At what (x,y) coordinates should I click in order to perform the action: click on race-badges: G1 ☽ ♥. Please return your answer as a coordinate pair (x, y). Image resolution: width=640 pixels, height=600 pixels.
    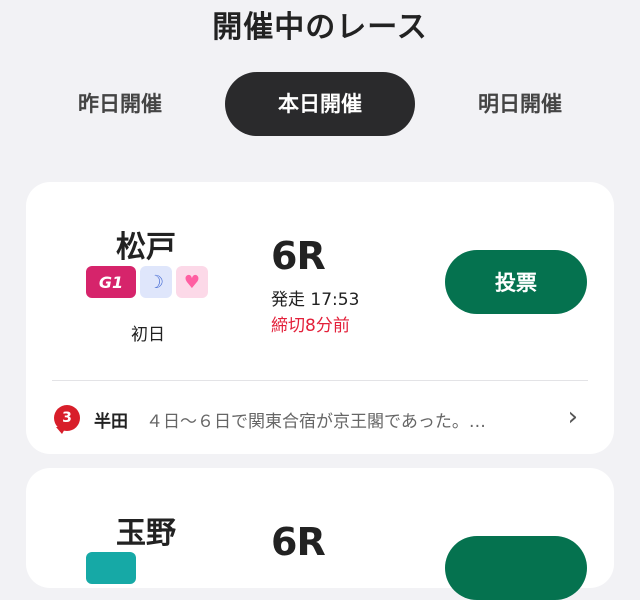
    Looking at the image, I should click on (147, 282).